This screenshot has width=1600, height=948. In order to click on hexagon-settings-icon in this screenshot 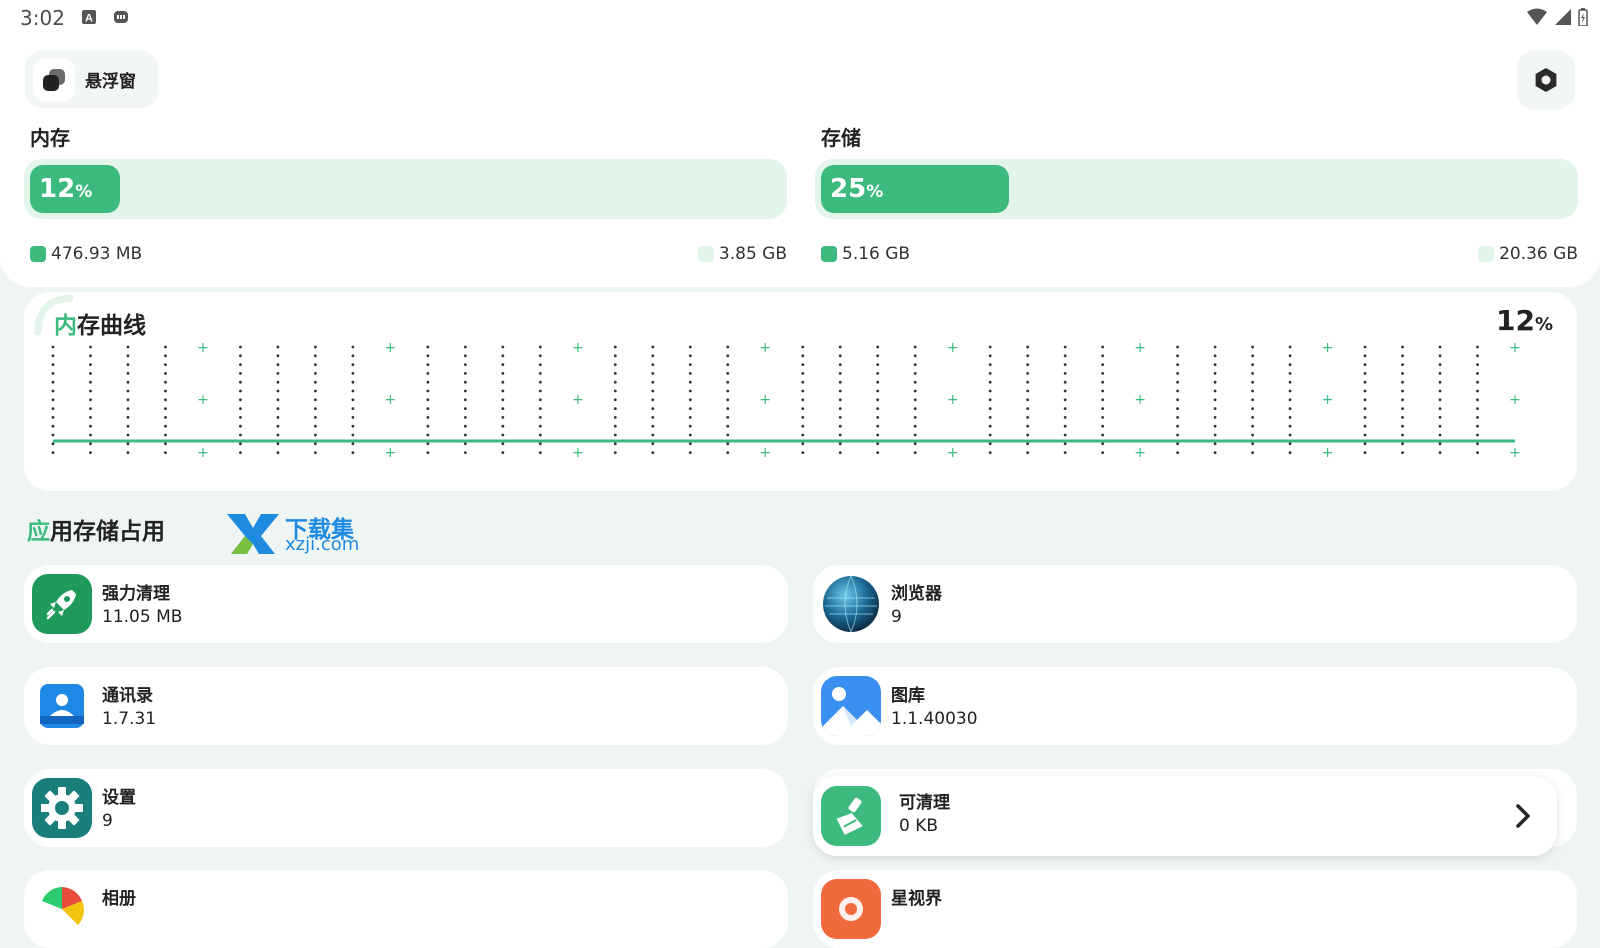, I will do `click(1546, 80)`.